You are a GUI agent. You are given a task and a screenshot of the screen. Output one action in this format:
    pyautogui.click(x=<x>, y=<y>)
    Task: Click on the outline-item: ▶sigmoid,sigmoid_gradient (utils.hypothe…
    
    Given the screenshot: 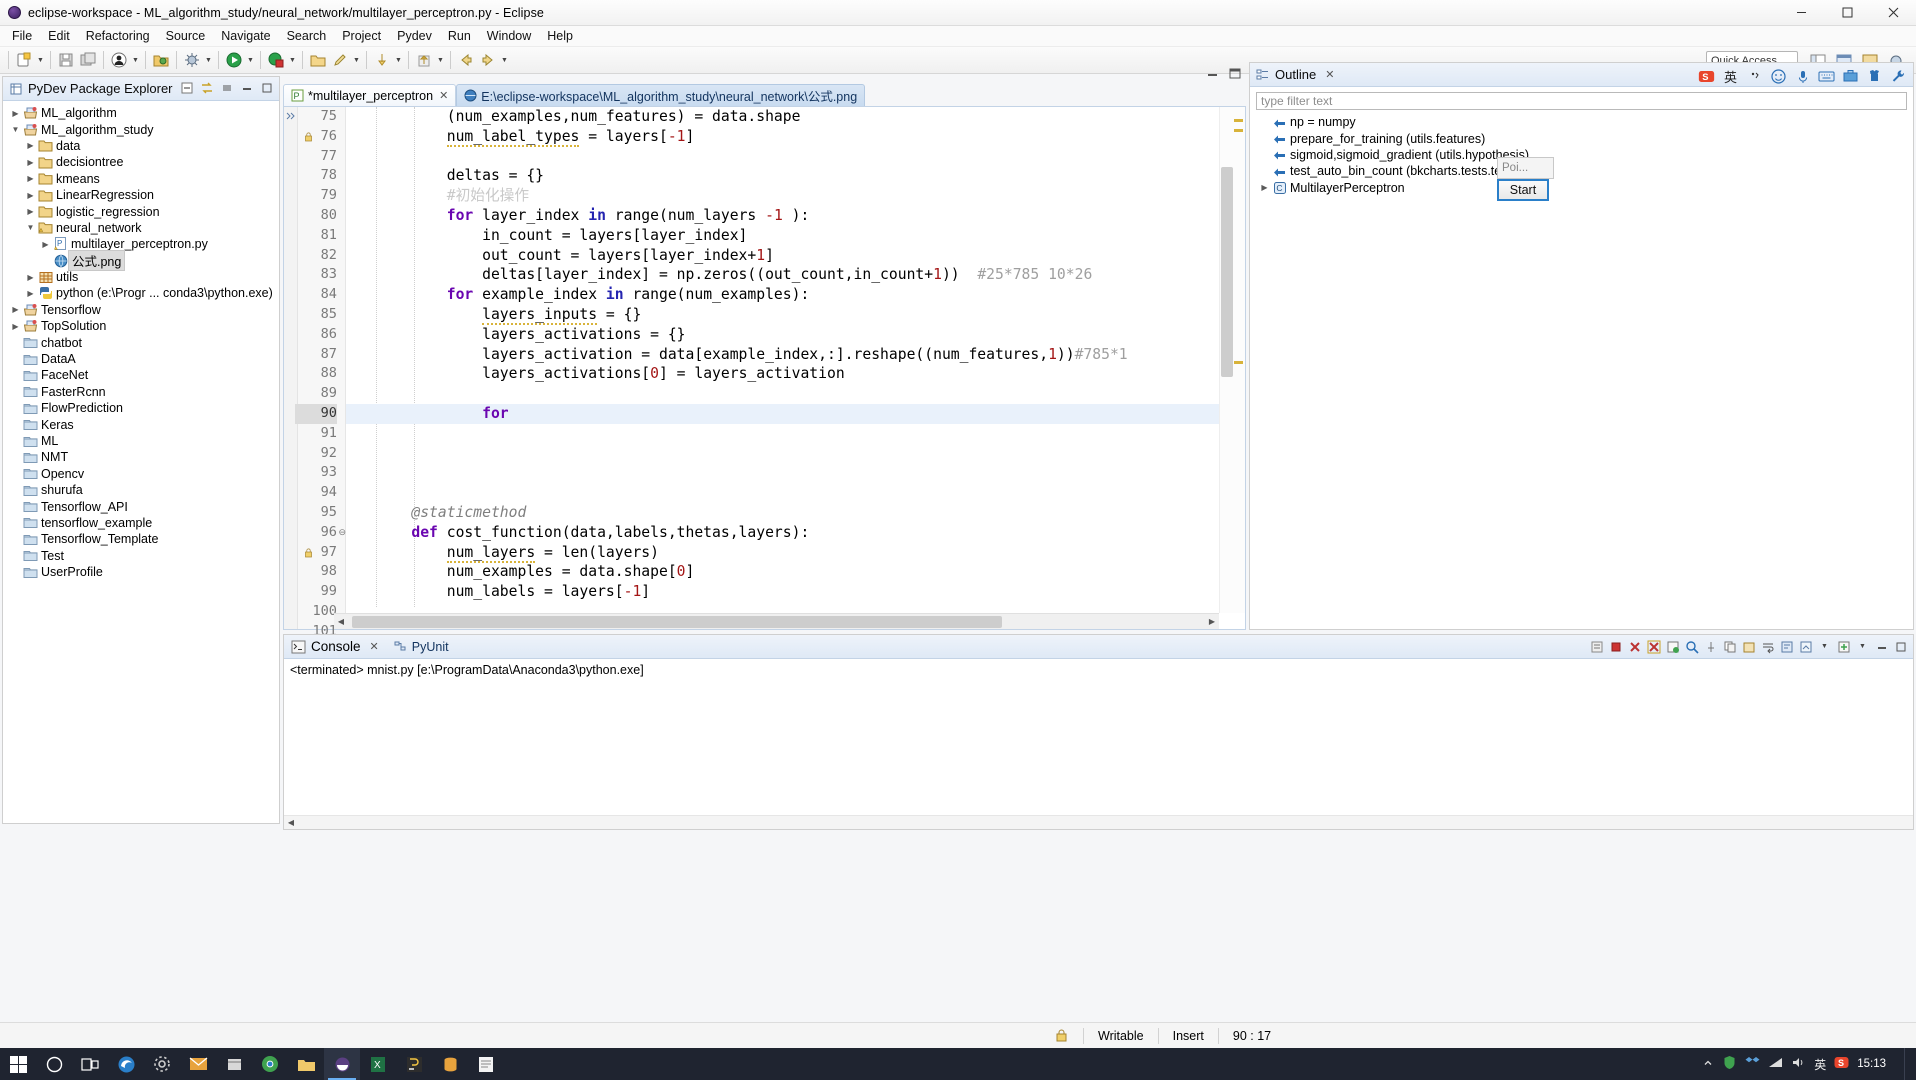 What is the action you would take?
    pyautogui.click(x=1581, y=155)
    